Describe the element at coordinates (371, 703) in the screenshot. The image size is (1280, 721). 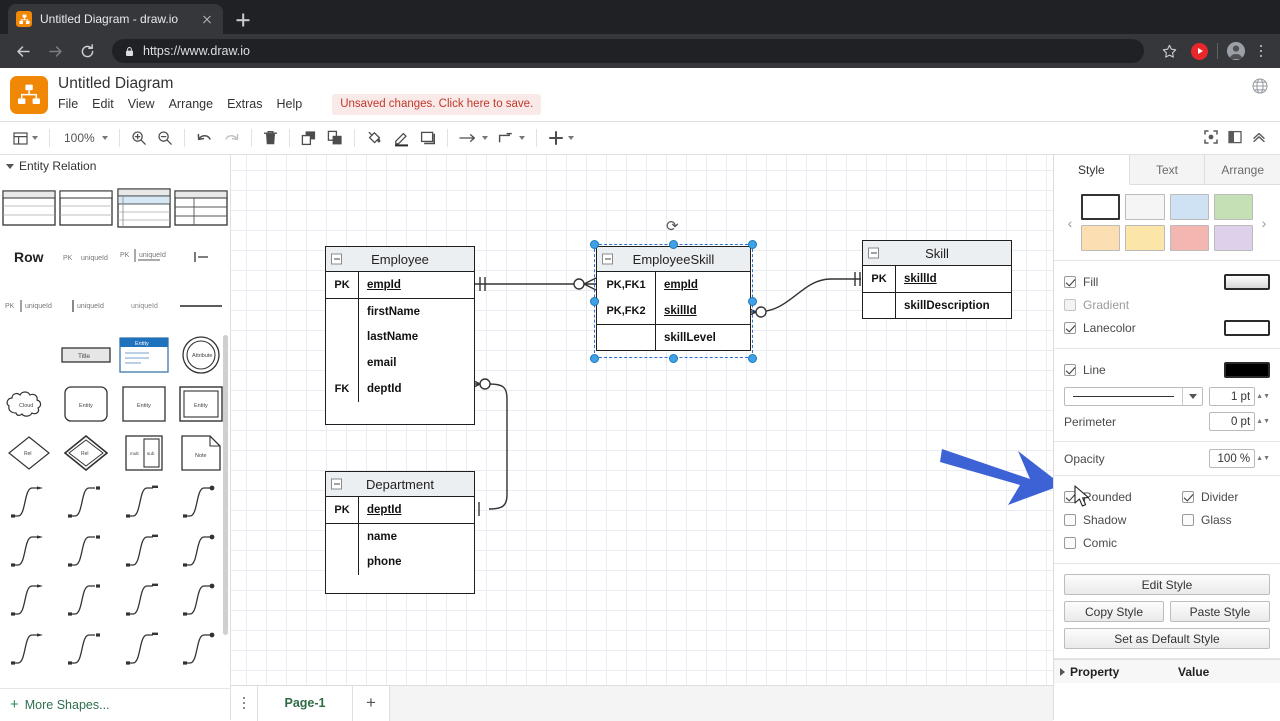
I see `add-page-button: +` at that location.